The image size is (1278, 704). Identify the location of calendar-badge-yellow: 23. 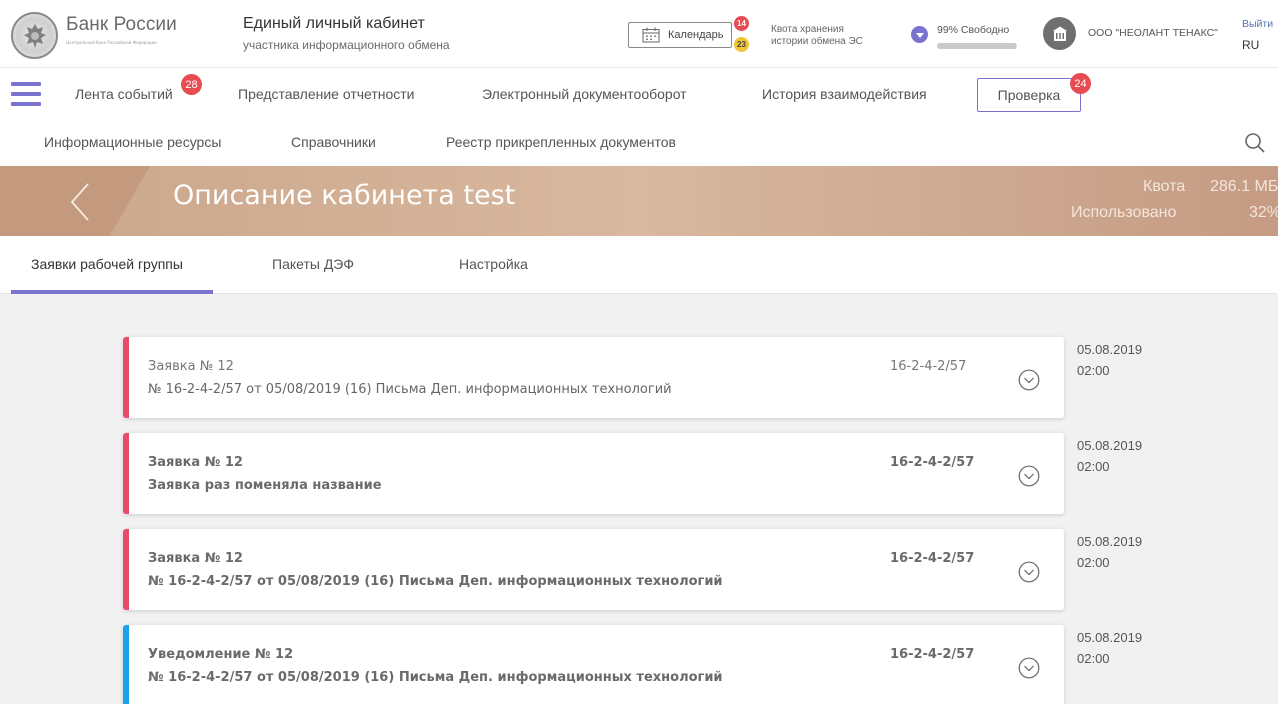
(741, 44).